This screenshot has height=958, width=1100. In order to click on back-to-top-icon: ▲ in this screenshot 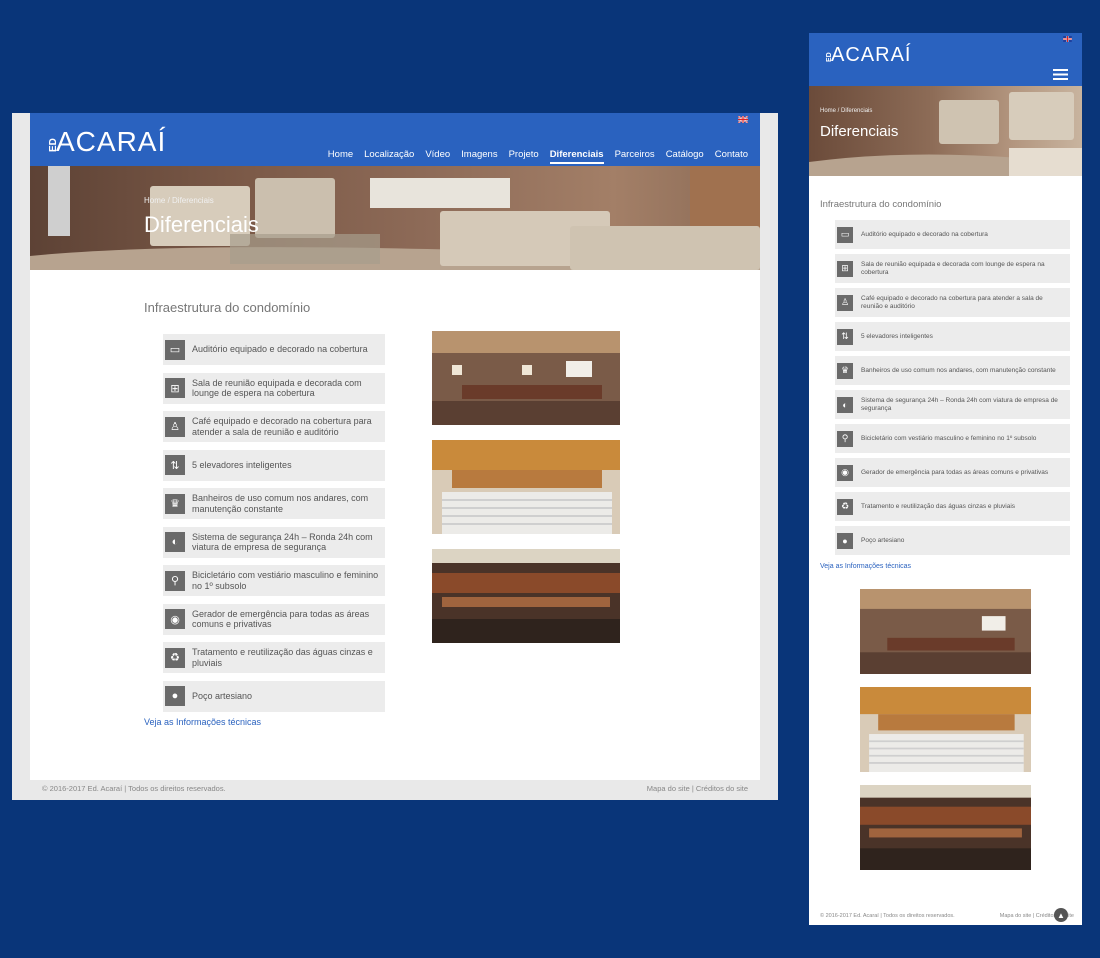, I will do `click(1061, 915)`.